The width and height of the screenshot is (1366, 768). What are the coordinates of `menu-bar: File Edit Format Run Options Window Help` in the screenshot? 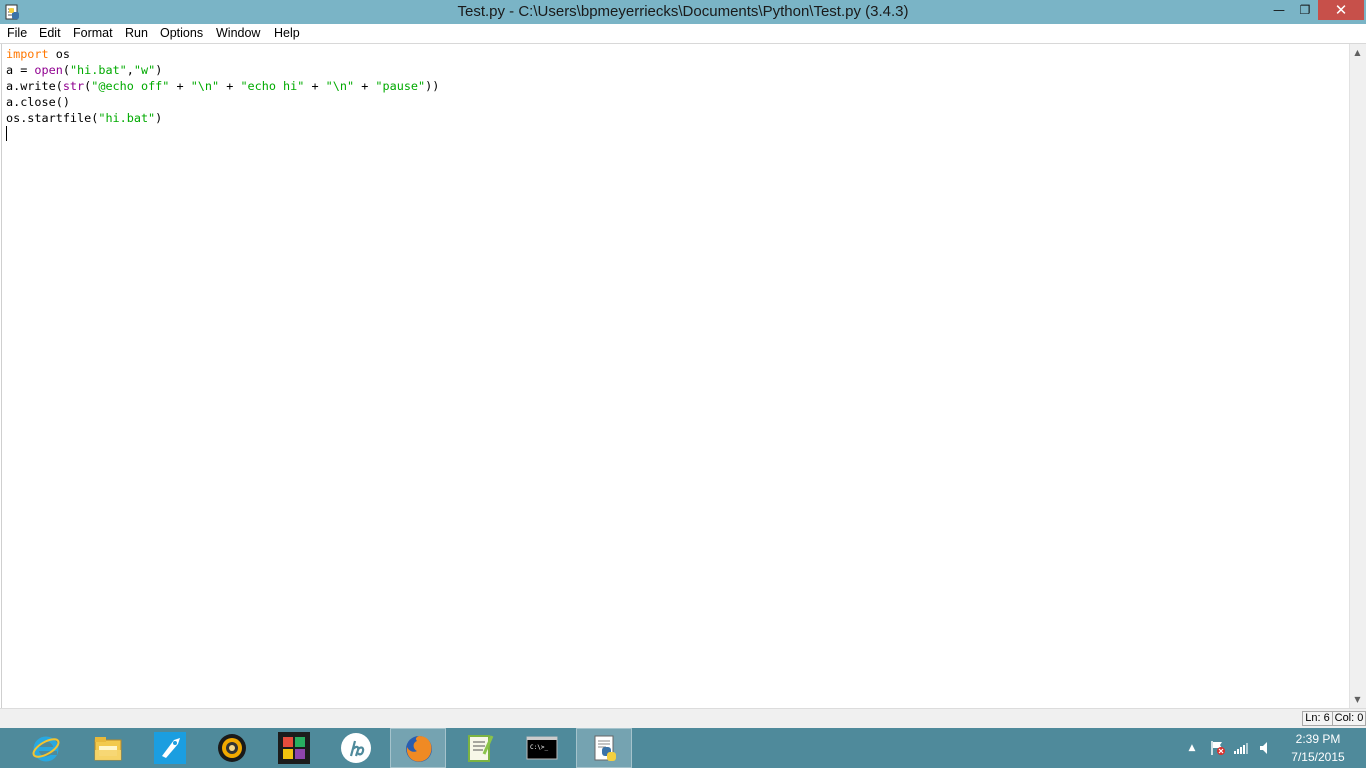 It's located at (683, 34).